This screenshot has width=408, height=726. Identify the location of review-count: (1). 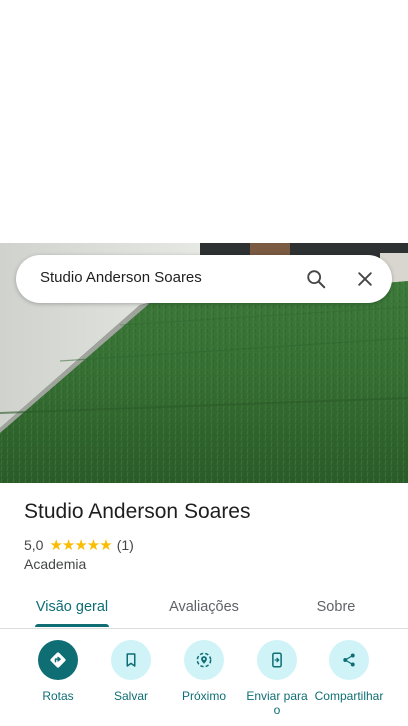
(125, 545).